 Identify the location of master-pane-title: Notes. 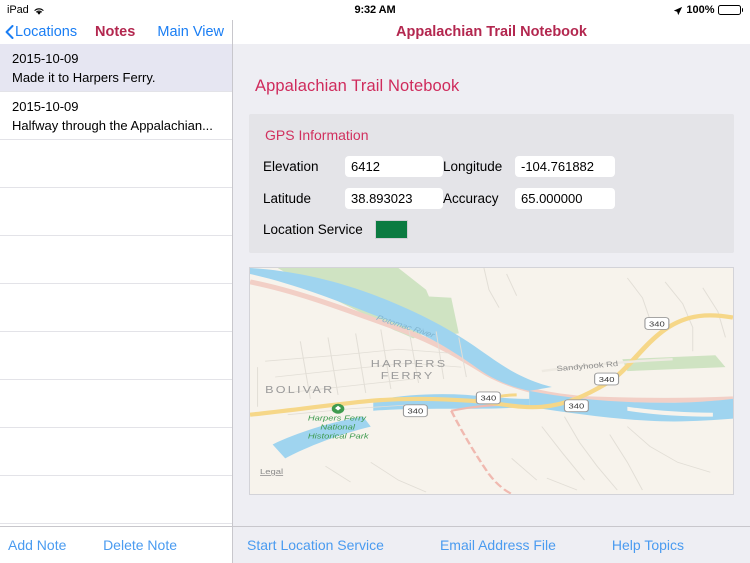
(115, 32).